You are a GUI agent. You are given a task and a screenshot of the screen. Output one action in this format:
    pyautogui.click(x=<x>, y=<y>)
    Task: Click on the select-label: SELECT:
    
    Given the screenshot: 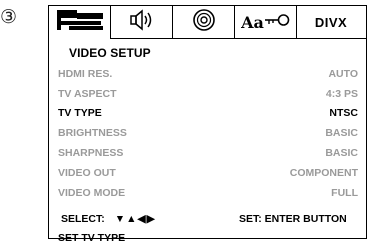 What is the action you would take?
    pyautogui.click(x=83, y=219)
    